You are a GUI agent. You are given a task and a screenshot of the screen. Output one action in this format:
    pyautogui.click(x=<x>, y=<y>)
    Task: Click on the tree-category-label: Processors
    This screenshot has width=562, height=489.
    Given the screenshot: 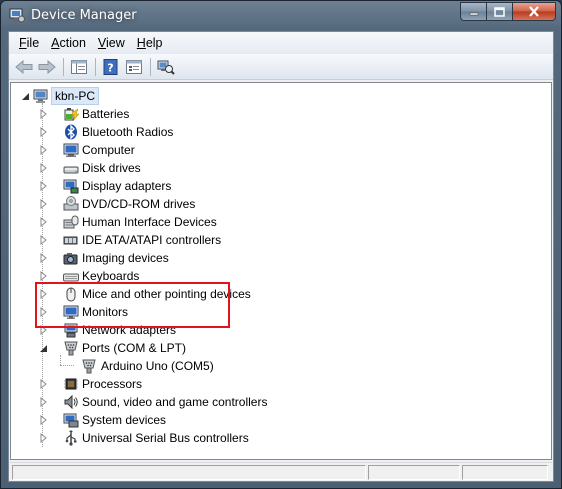 What is the action you would take?
    pyautogui.click(x=112, y=384)
    